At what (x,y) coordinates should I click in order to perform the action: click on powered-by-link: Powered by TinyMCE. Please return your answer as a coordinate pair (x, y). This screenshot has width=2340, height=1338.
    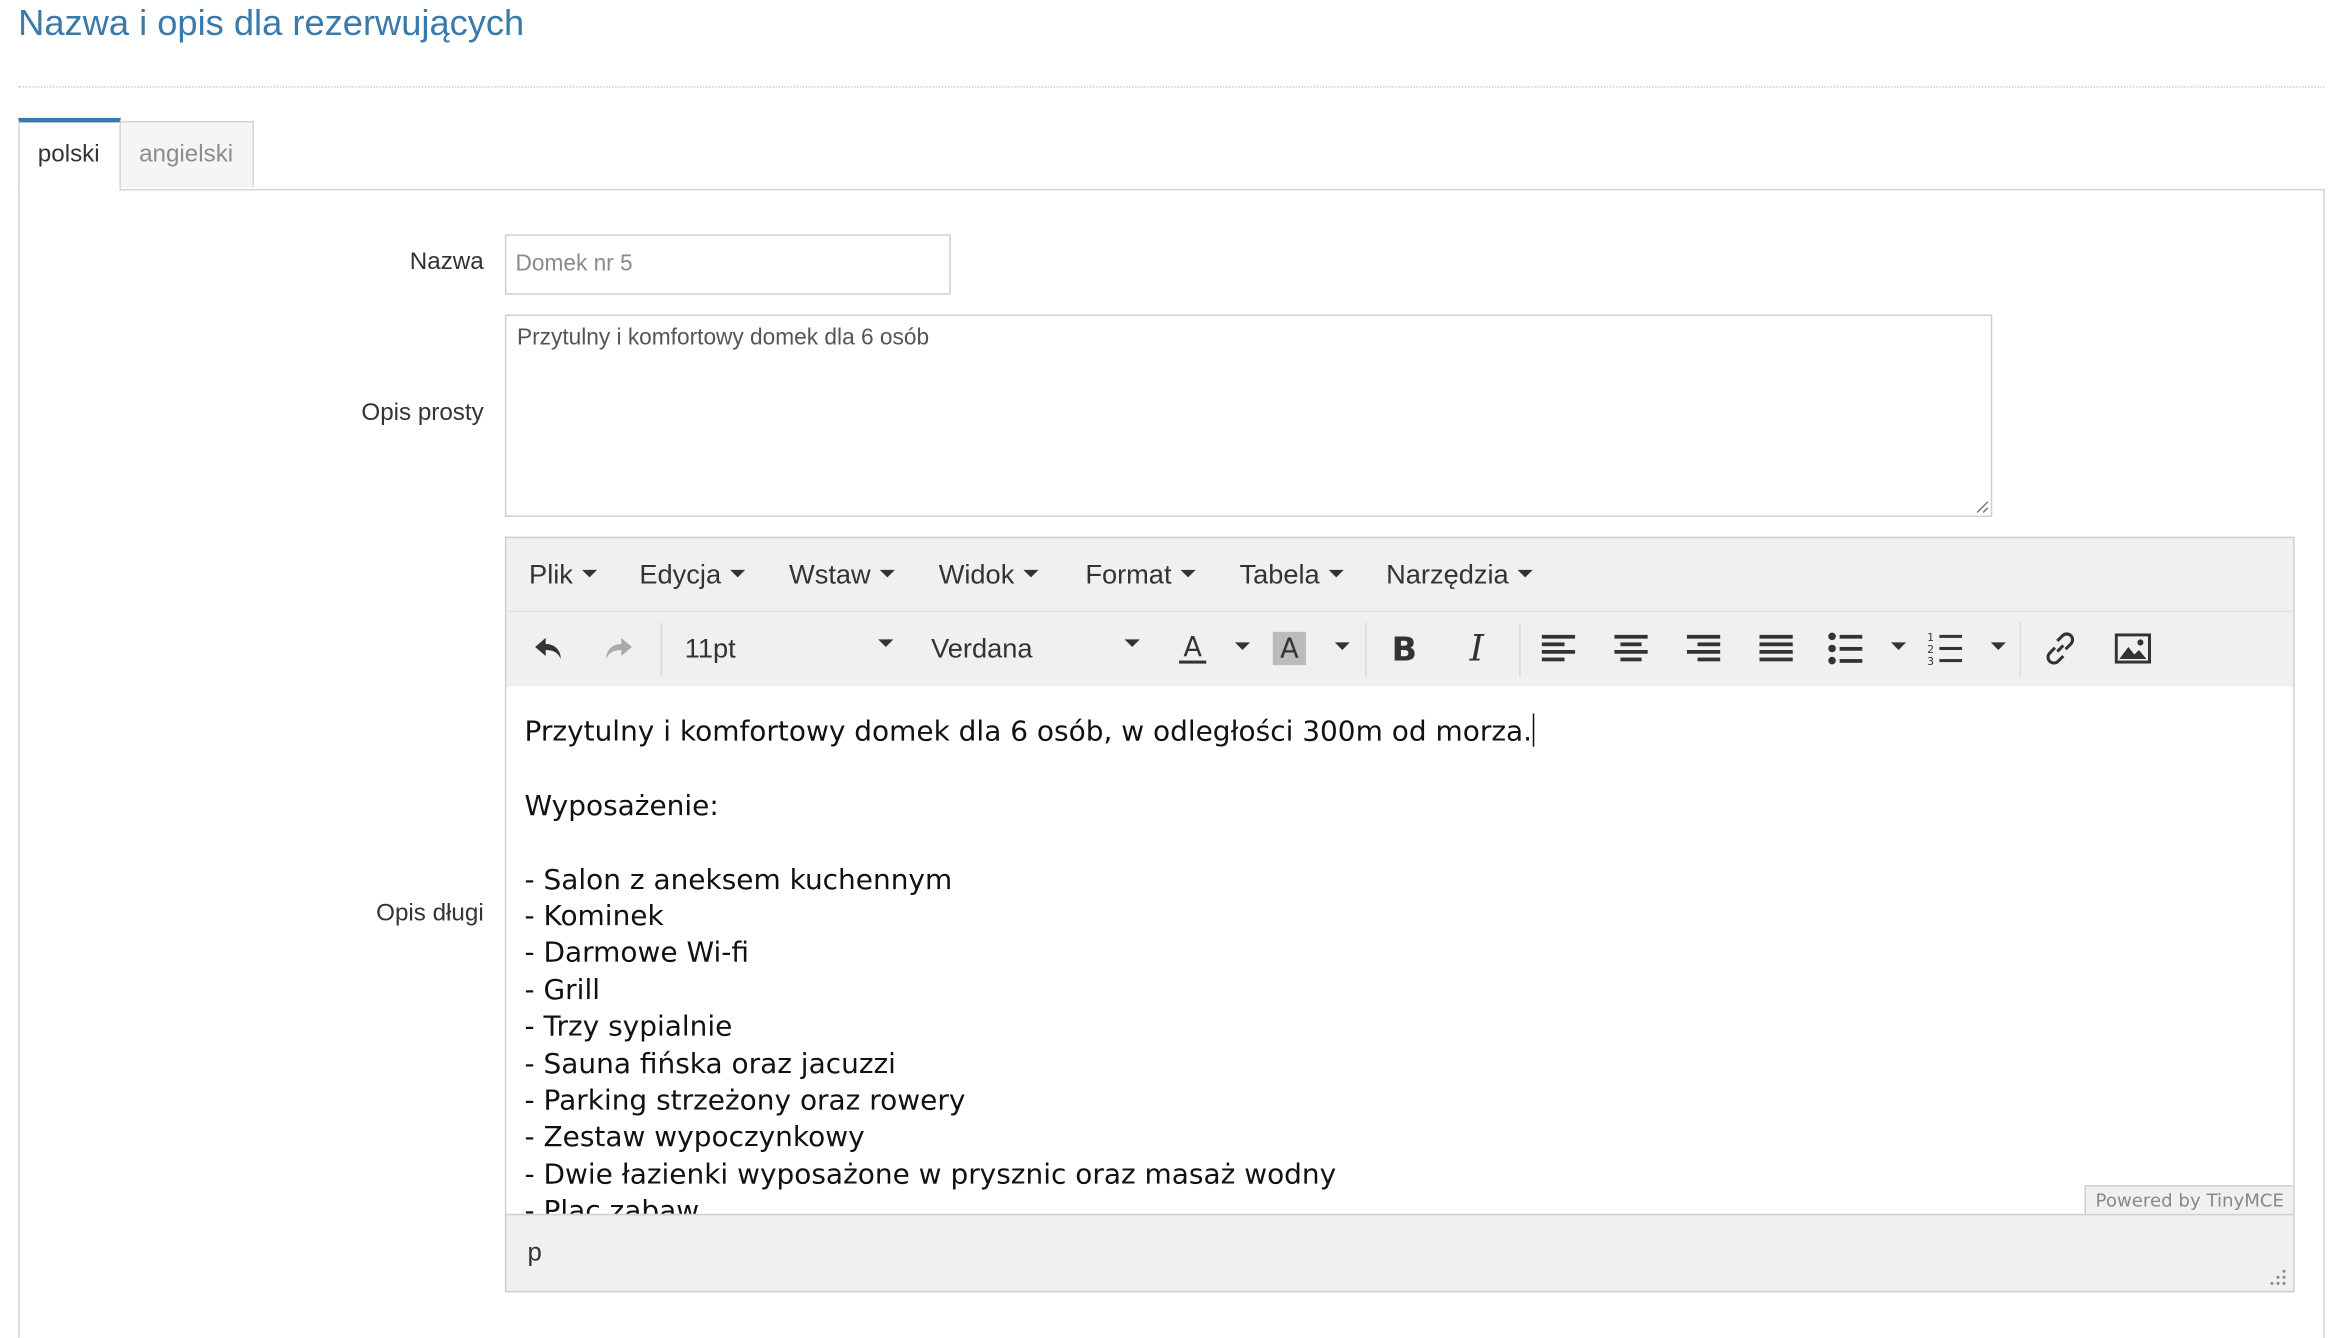
    Looking at the image, I should click on (2189, 1199).